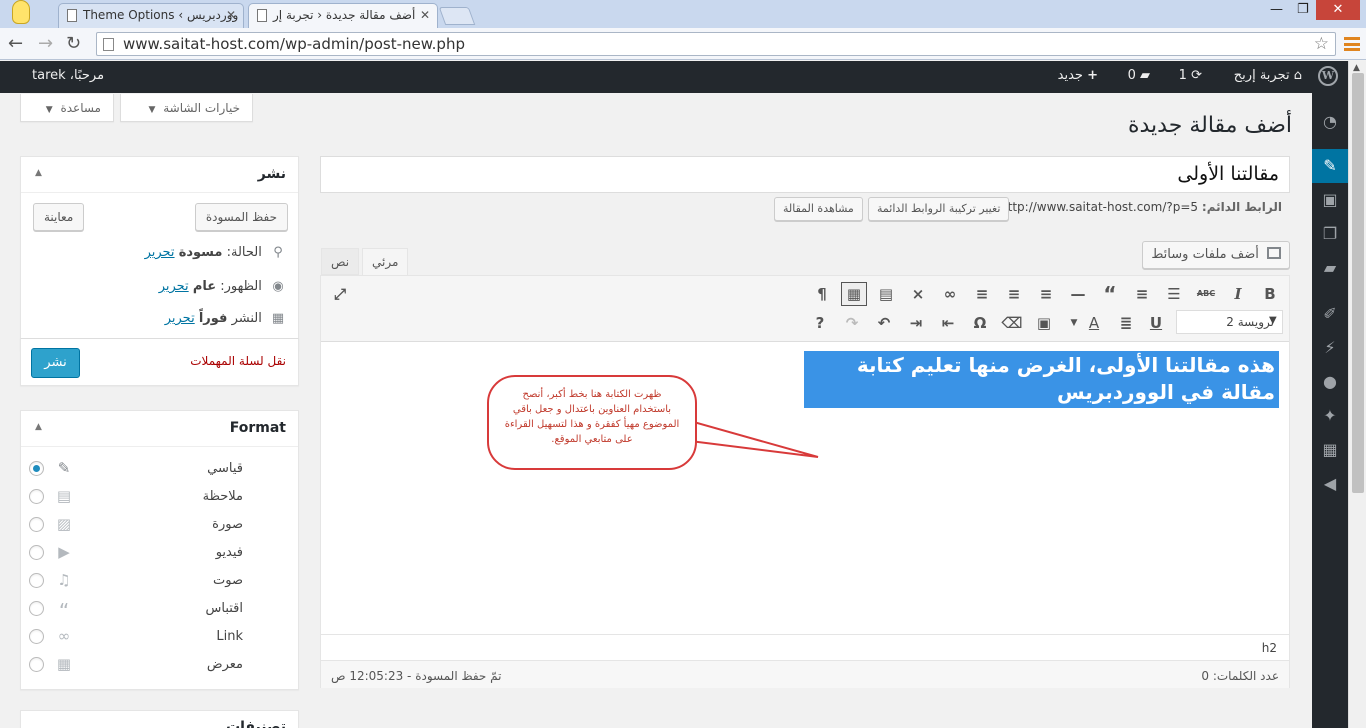  What do you see at coordinates (1094, 323) in the screenshot?
I see `text-color-icon: A` at bounding box center [1094, 323].